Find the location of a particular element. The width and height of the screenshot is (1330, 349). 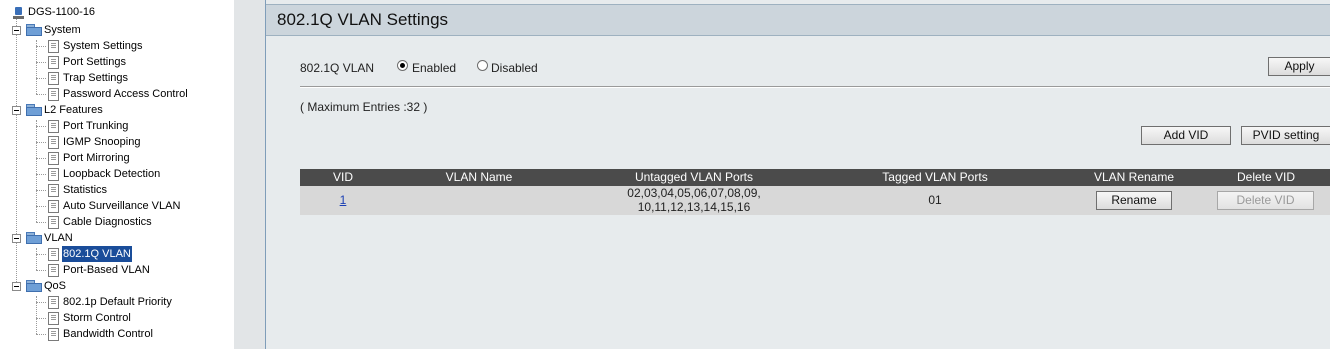

max-entries-text: ( Maximum Entries :32 ) is located at coordinates (364, 107).